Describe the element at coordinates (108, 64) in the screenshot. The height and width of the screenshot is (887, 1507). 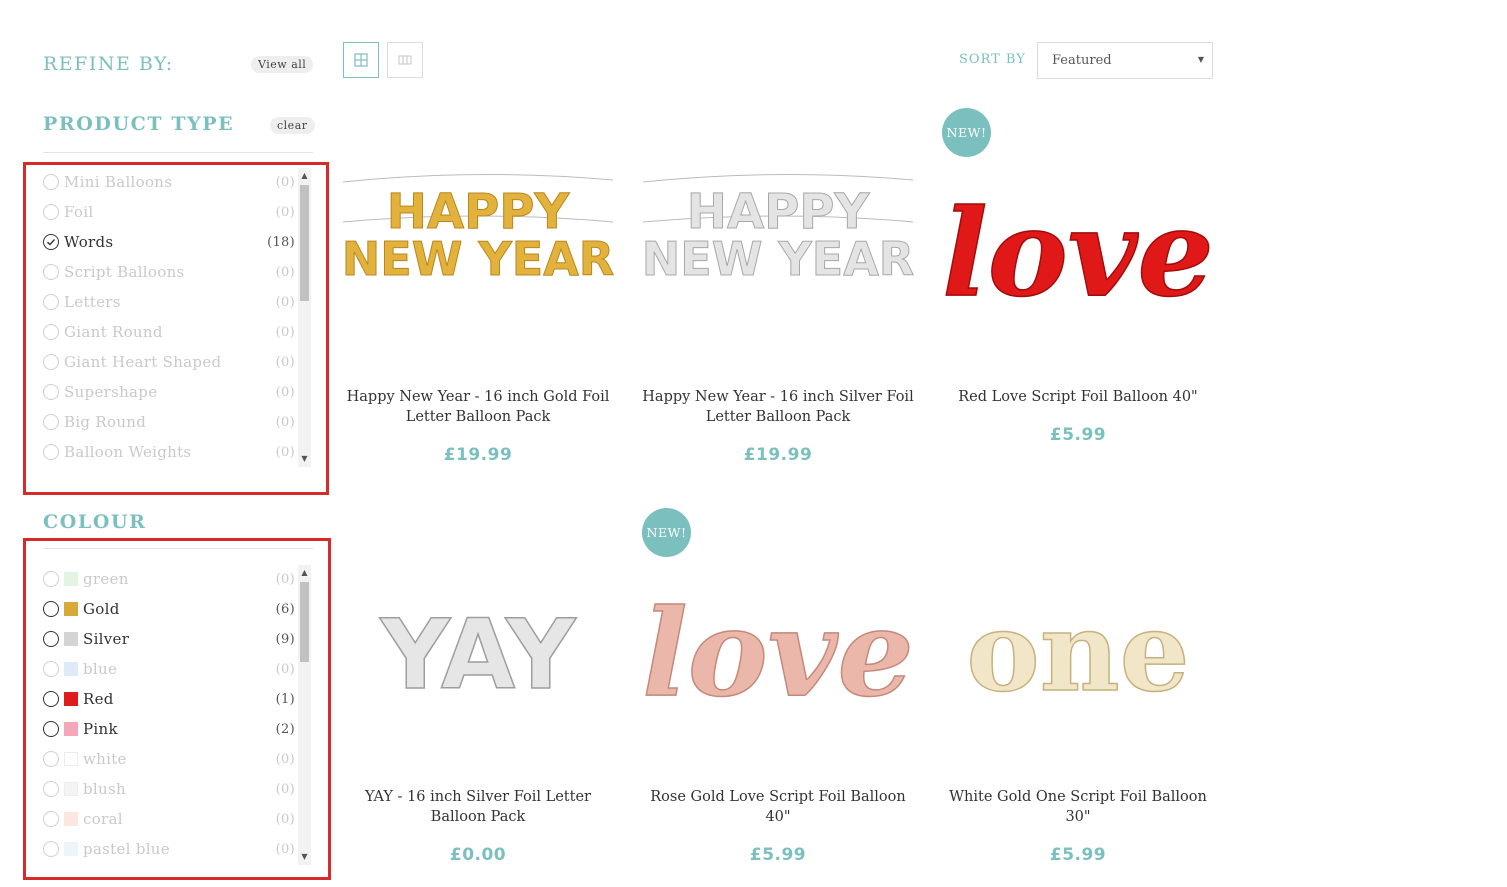
I see `refine-title: REFINE BY:` at that location.